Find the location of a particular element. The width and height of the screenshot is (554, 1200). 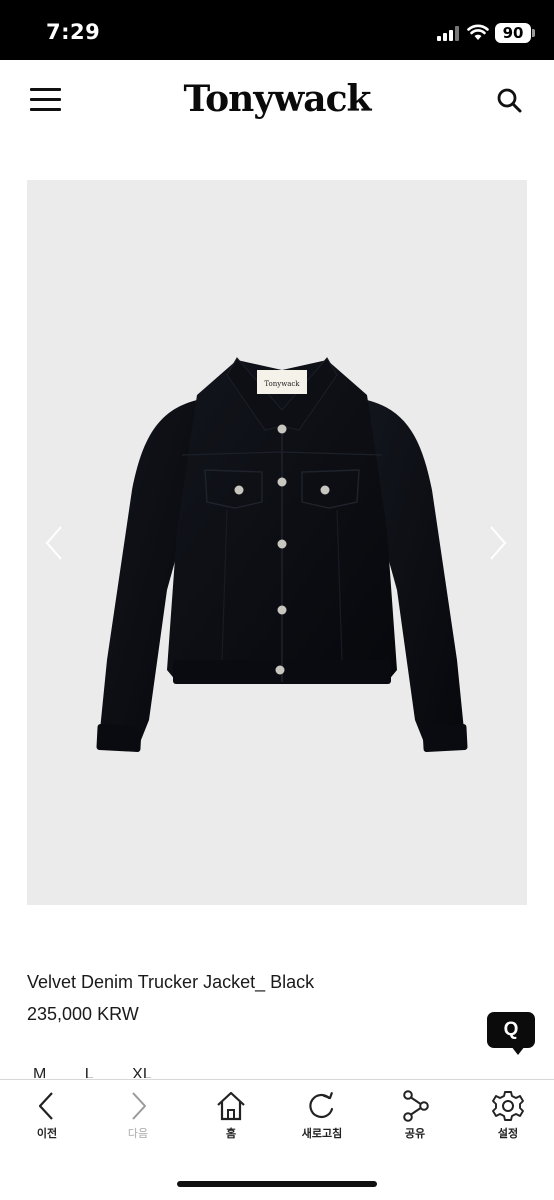

forward-button: 다음 is located at coordinates (138, 1115).